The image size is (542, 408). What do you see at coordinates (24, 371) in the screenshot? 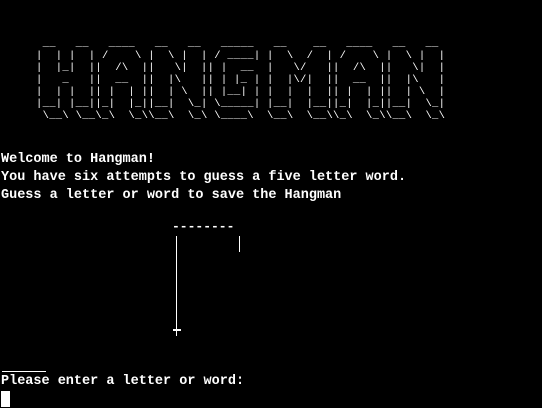
I see `input-underline` at bounding box center [24, 371].